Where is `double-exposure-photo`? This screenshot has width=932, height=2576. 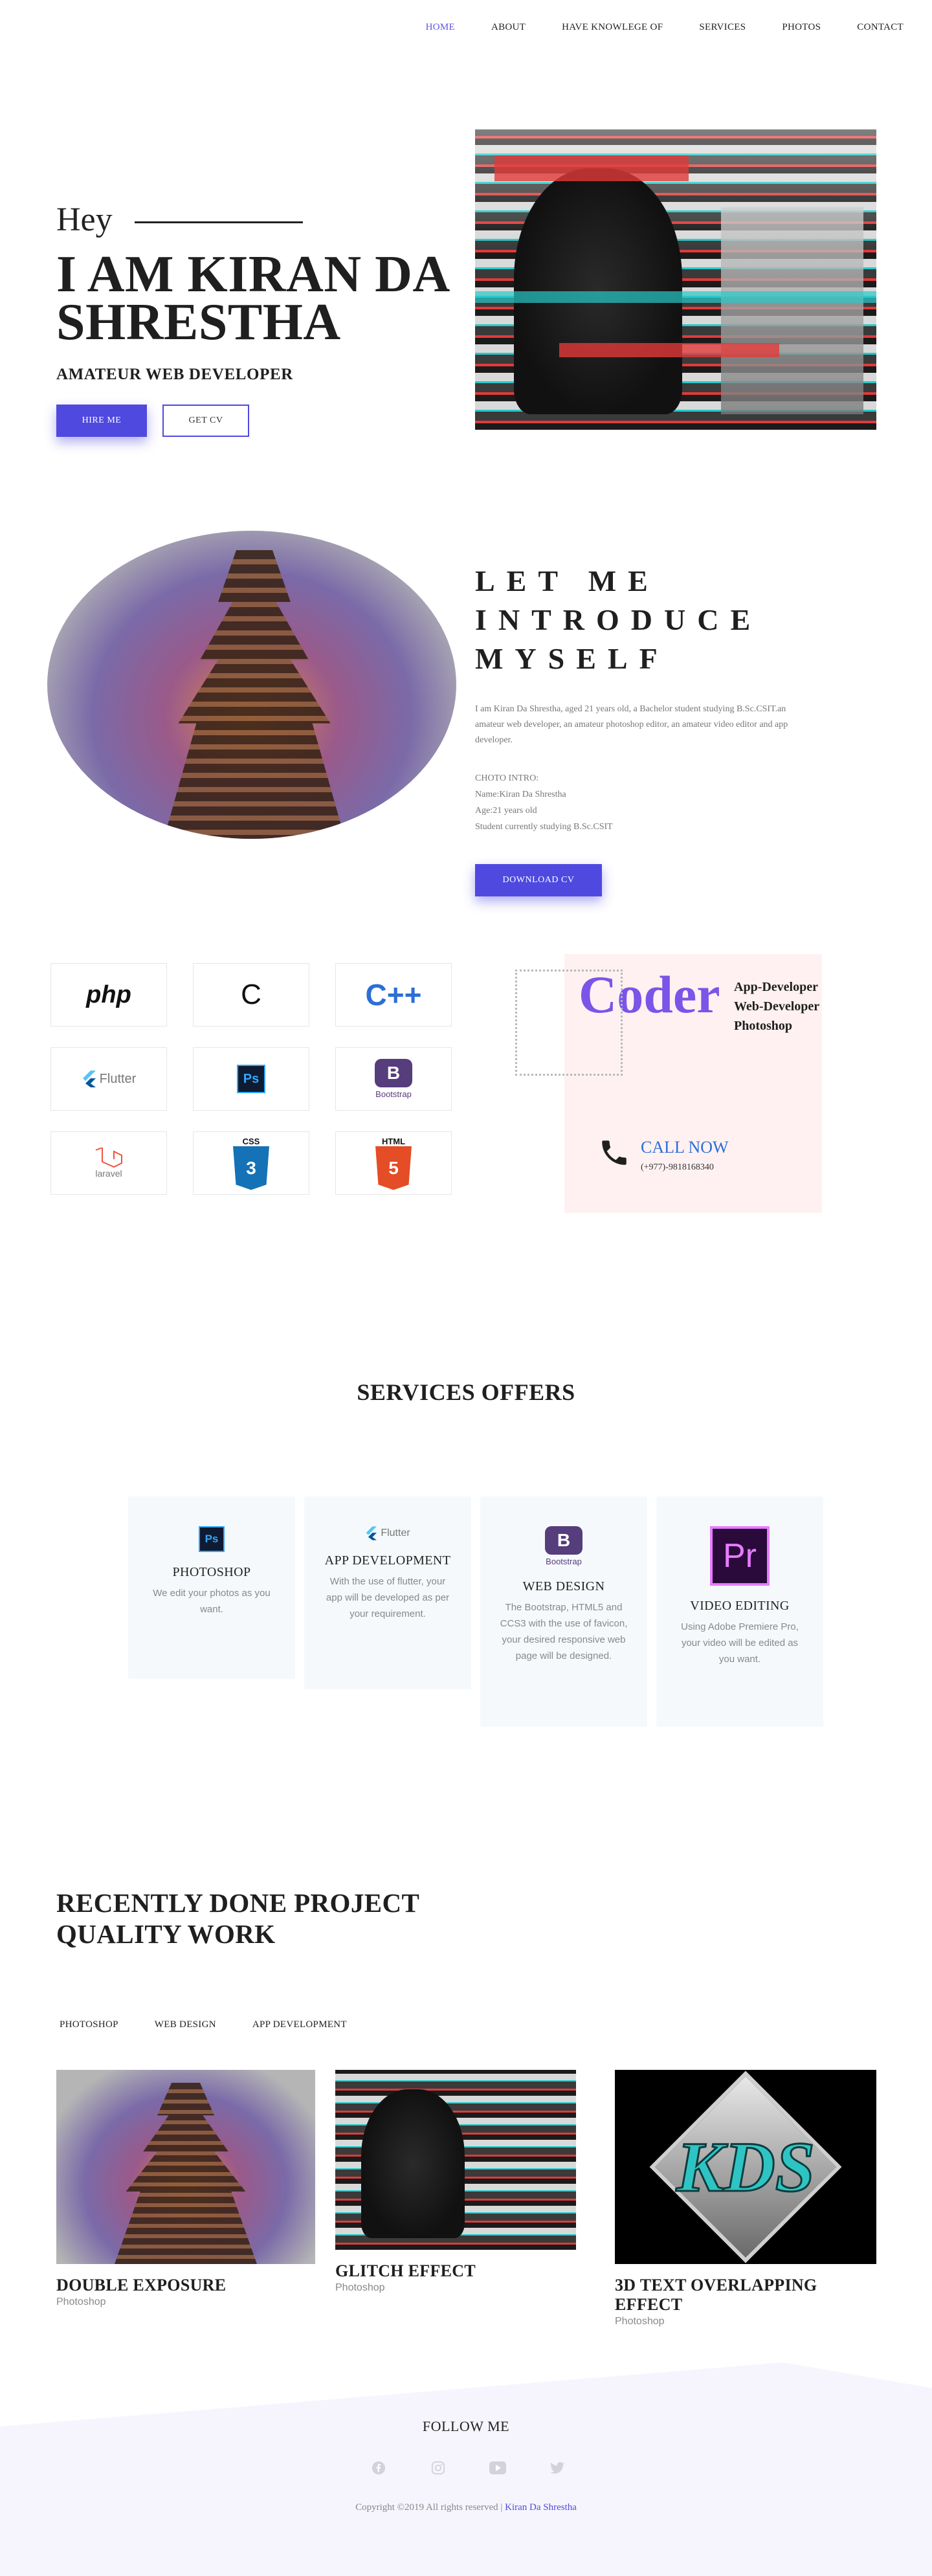
double-exposure-photo is located at coordinates (251, 685).